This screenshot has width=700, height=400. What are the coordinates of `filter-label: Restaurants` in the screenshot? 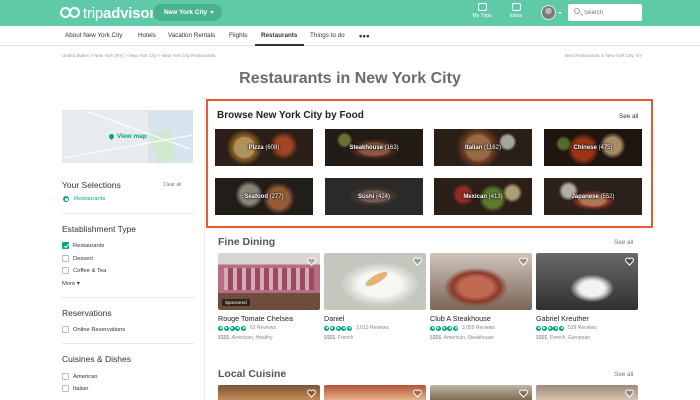 It's located at (89, 245).